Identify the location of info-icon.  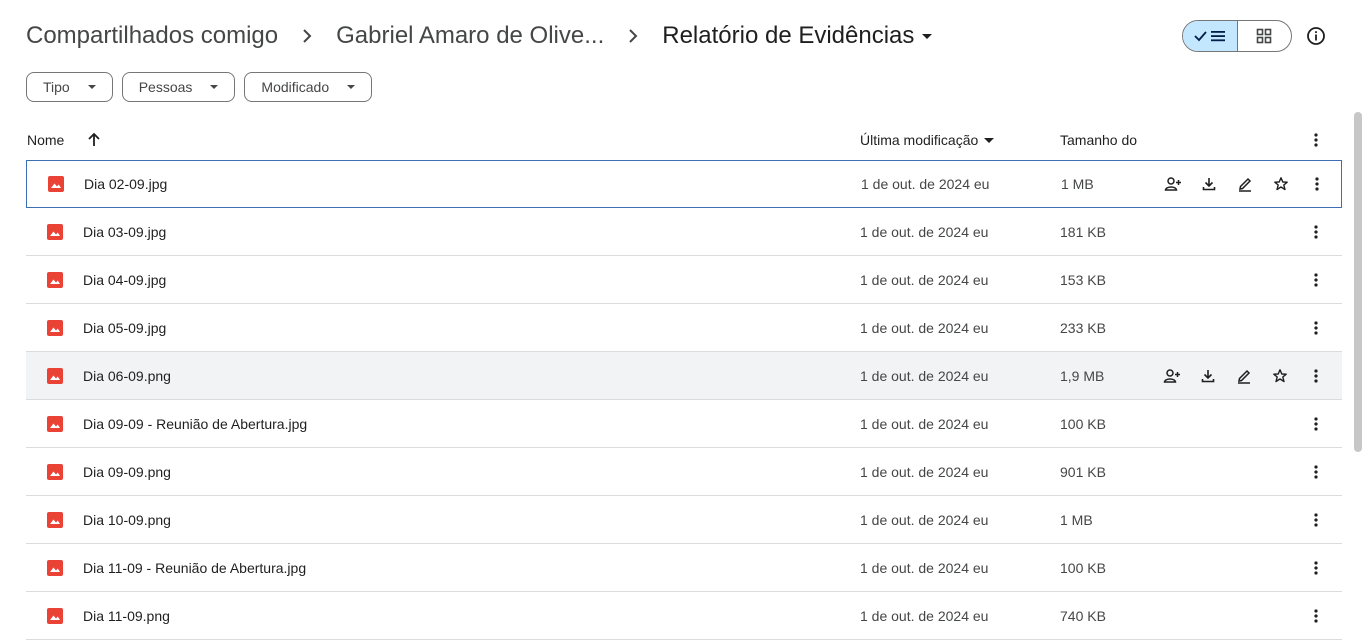
(1316, 36).